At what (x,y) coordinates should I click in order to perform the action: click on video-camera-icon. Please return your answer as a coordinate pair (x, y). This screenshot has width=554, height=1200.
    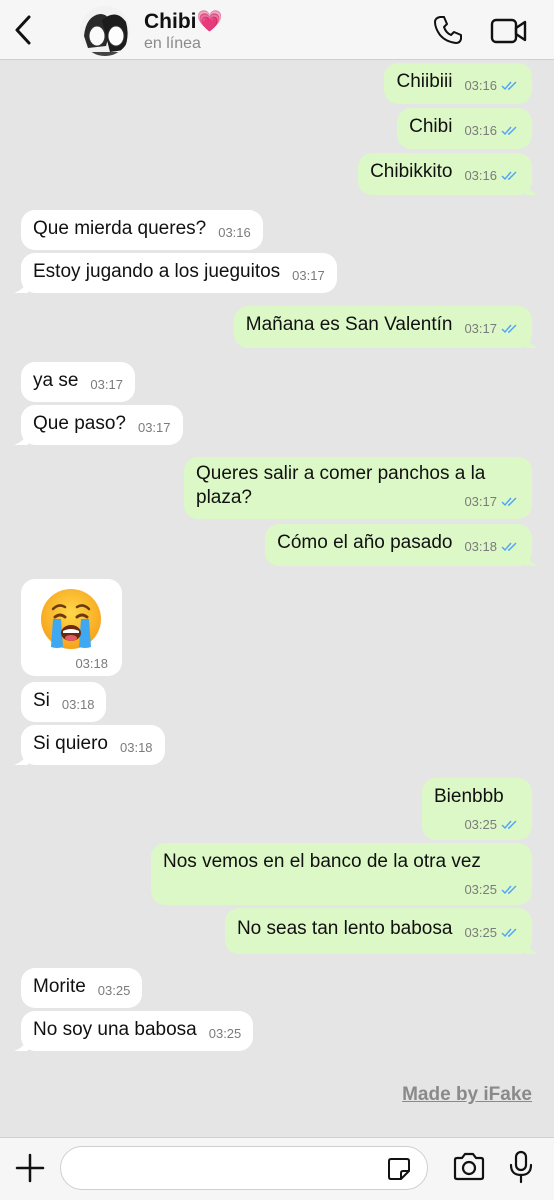
    Looking at the image, I should click on (508, 31).